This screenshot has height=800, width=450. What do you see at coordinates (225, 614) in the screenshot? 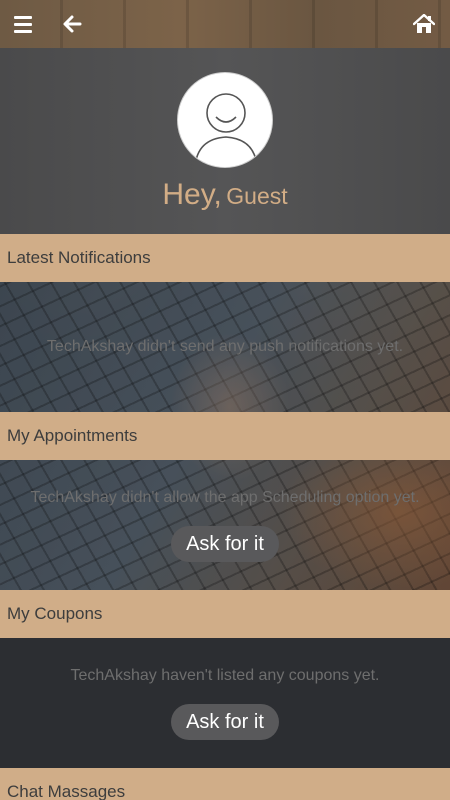
I see `coupons-header: My Coupons` at bounding box center [225, 614].